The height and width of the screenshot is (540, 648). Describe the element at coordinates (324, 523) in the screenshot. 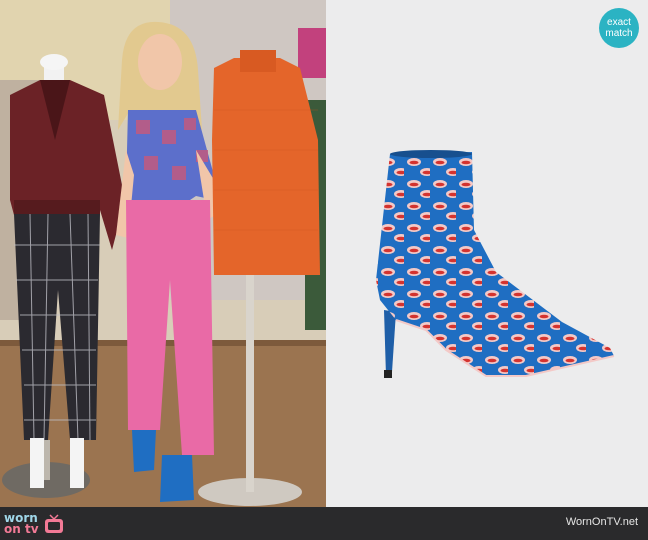

I see `footer-bar: worn on tv WornOnTV.net` at that location.